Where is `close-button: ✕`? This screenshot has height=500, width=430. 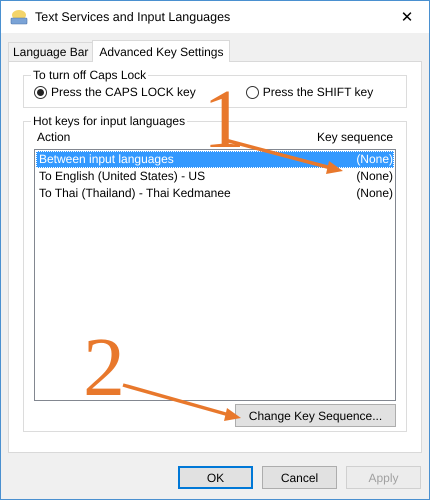 close-button: ✕ is located at coordinates (407, 17).